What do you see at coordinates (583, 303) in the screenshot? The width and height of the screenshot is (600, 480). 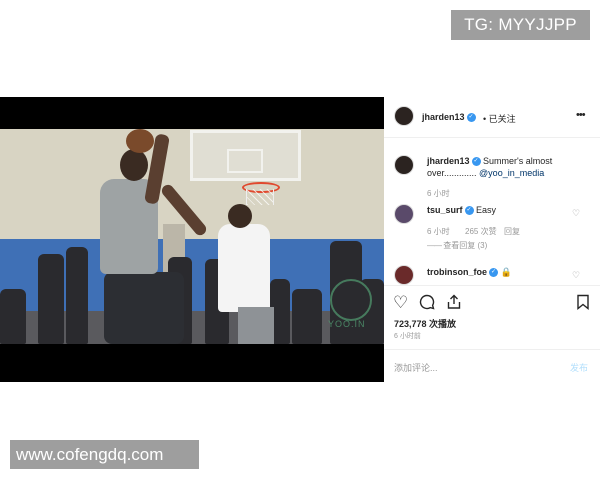 I see `bookmark-icon` at bounding box center [583, 303].